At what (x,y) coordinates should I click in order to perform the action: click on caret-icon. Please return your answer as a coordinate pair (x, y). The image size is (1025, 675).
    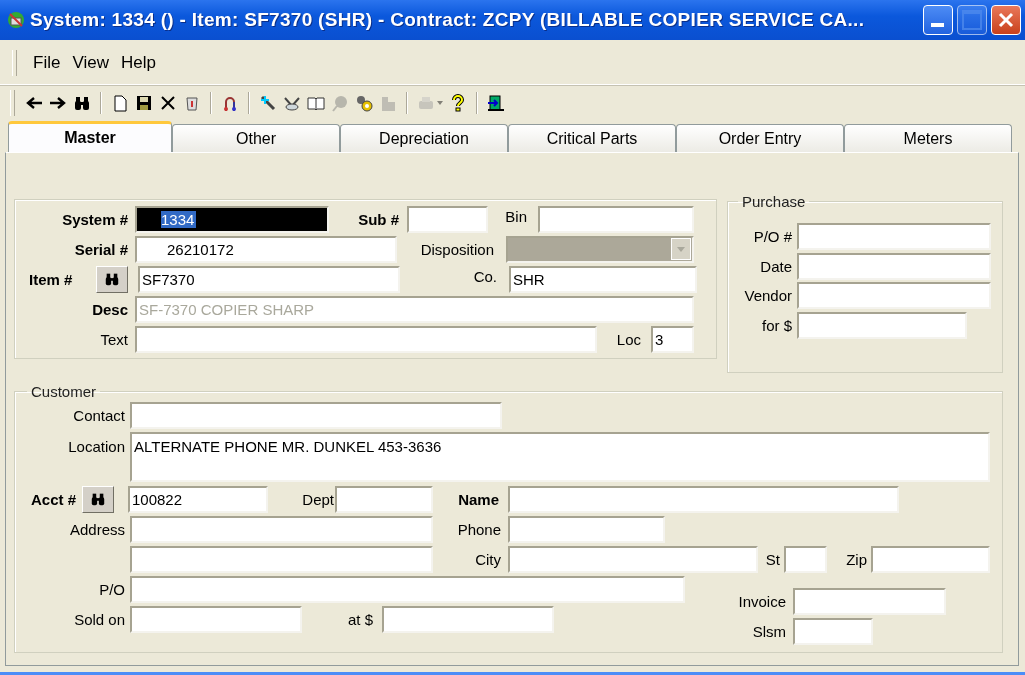
    Looking at the image, I should click on (440, 103).